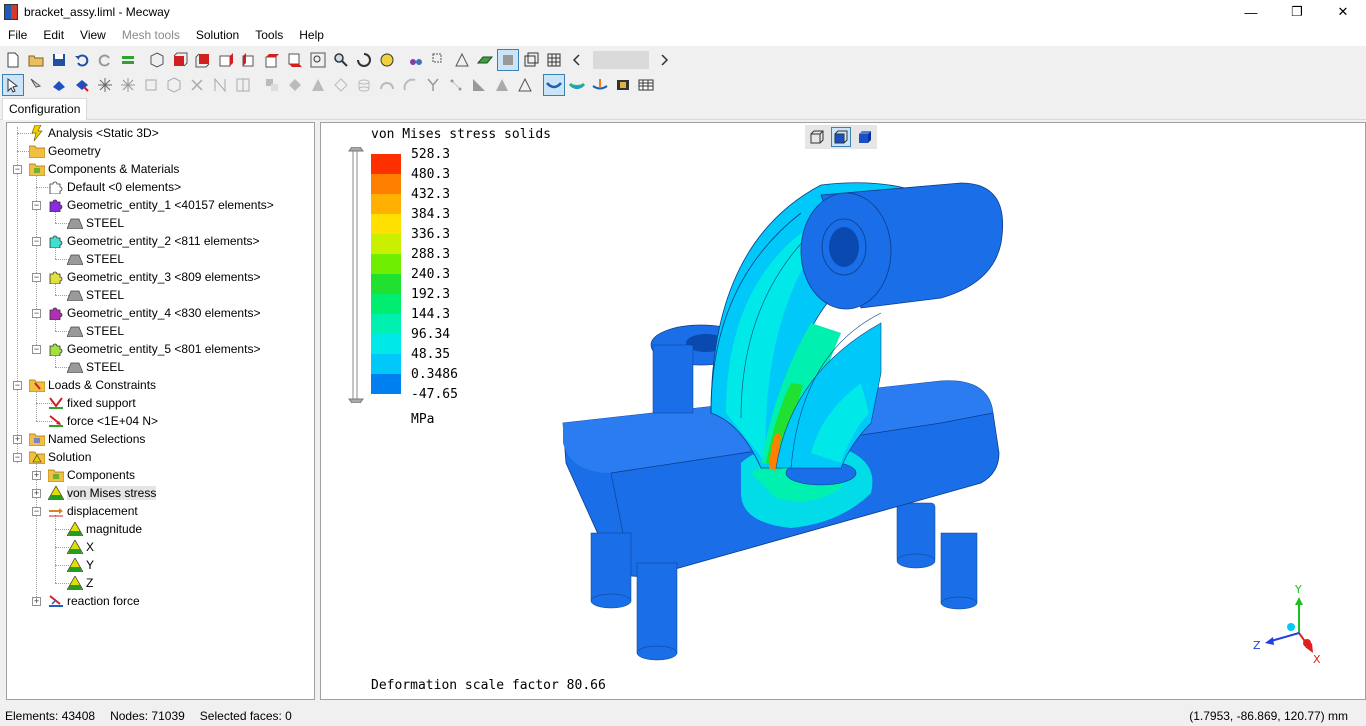 The height and width of the screenshot is (726, 1366). Describe the element at coordinates (554, 60) in the screenshot. I see `mesh-view-icon` at that location.